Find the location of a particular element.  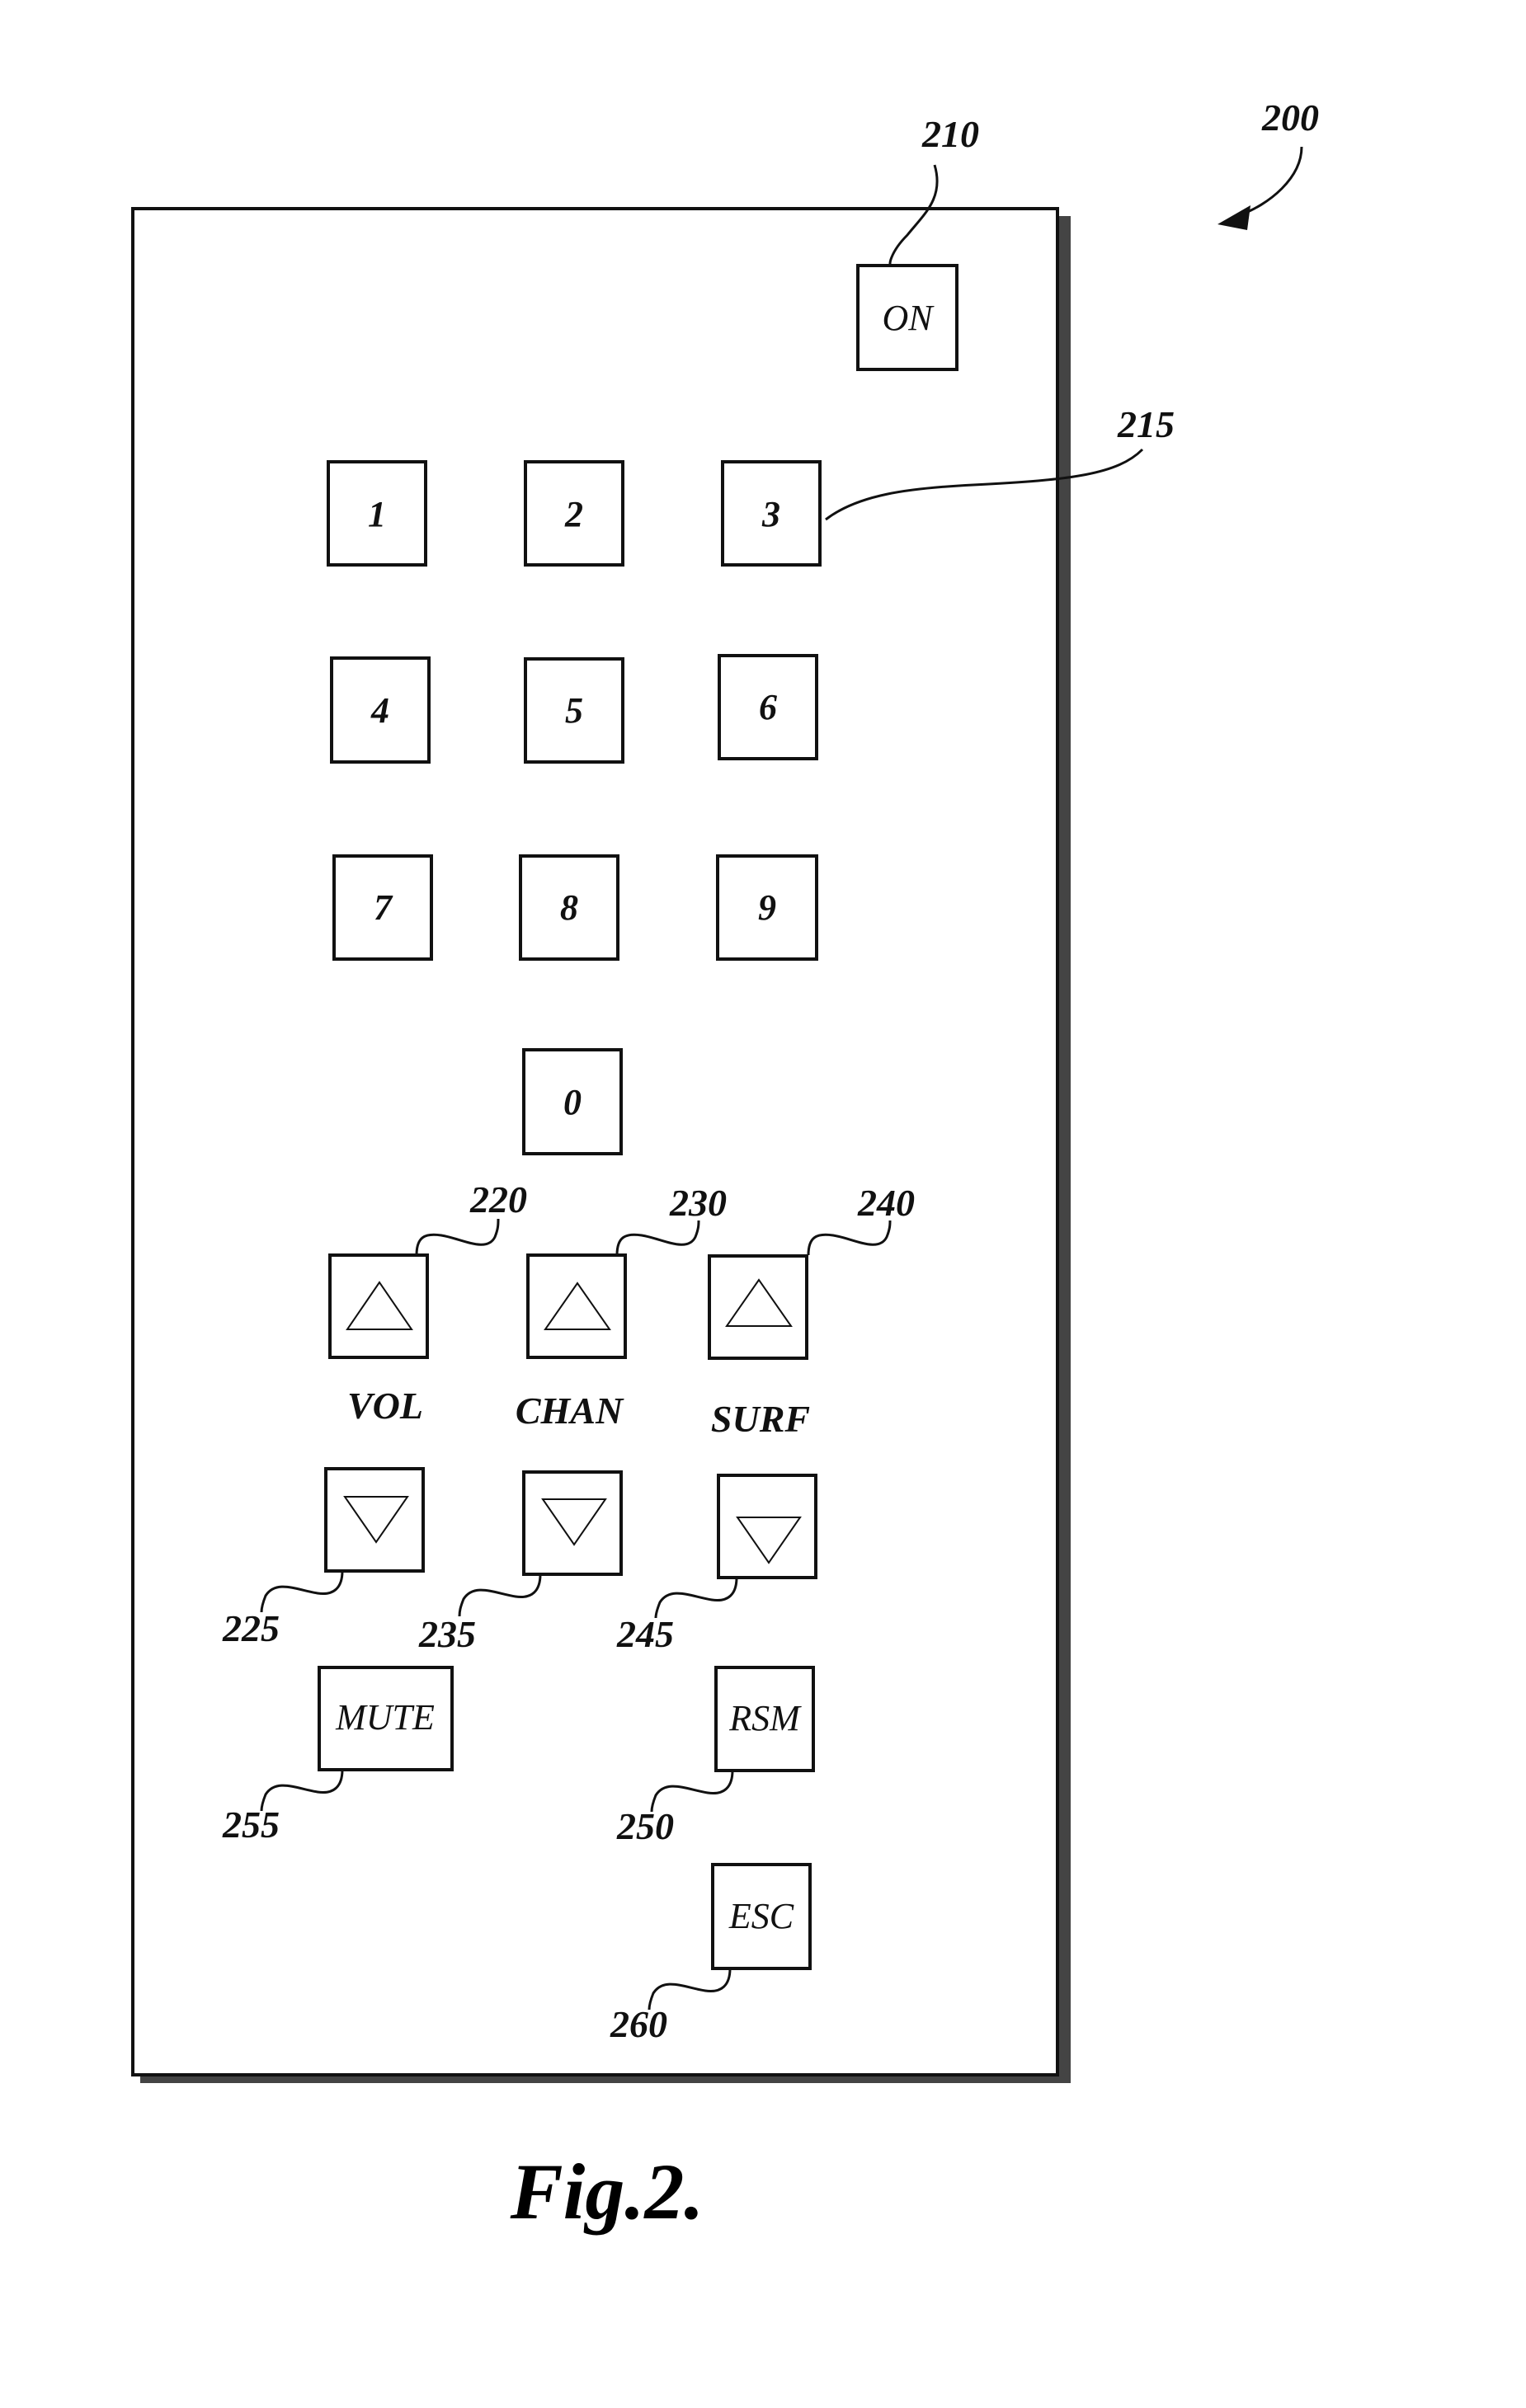

channel-down-button is located at coordinates (572, 1523).